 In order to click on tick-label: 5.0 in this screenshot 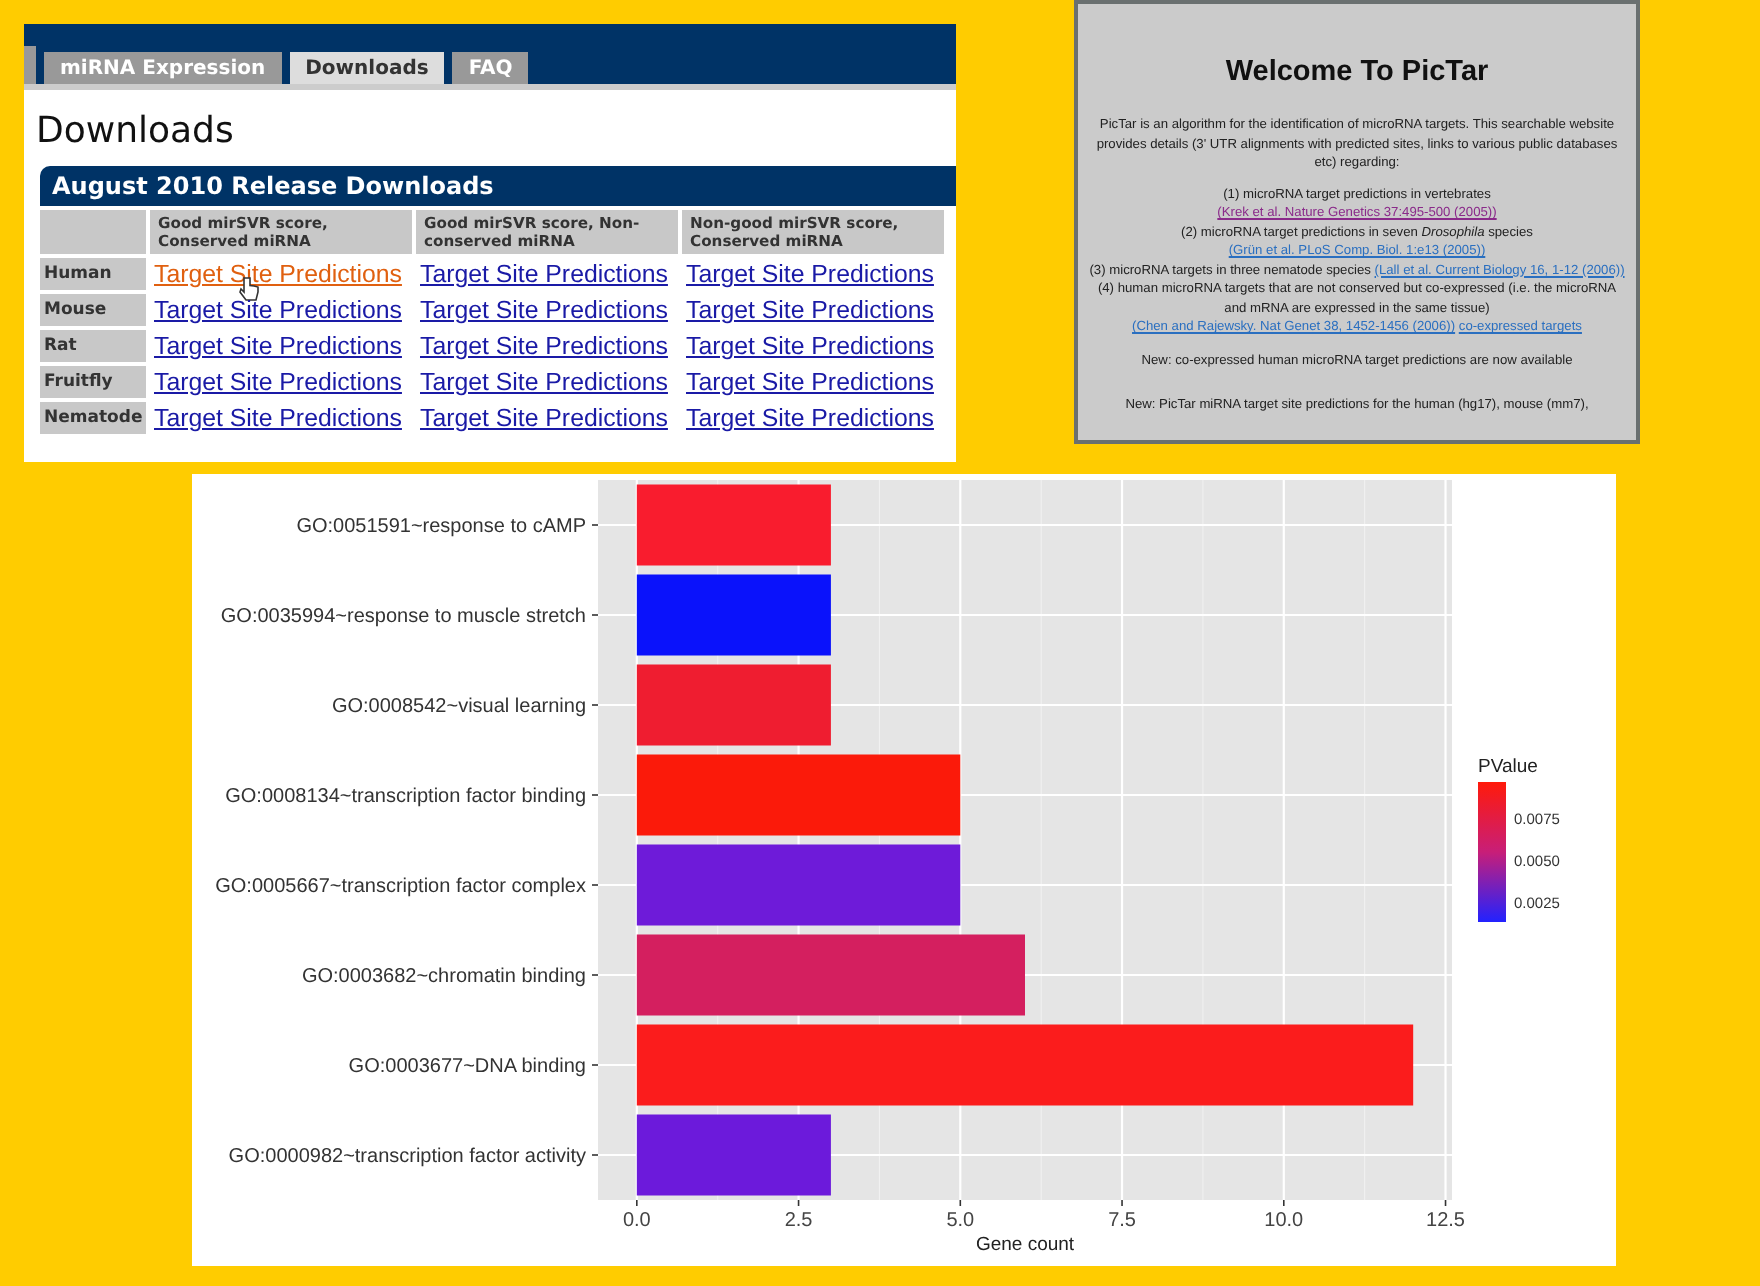, I will do `click(960, 1221)`.